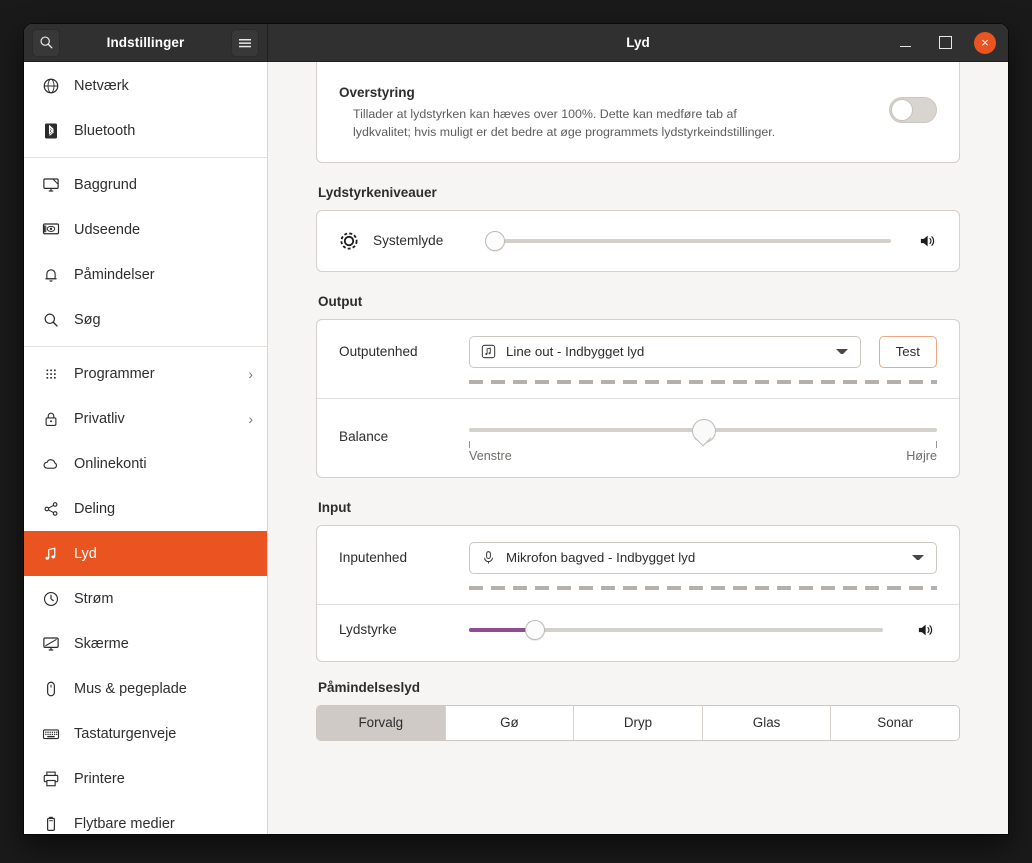  I want to click on sidebar-item-p-mindelser: Påmindelser, so click(145, 274).